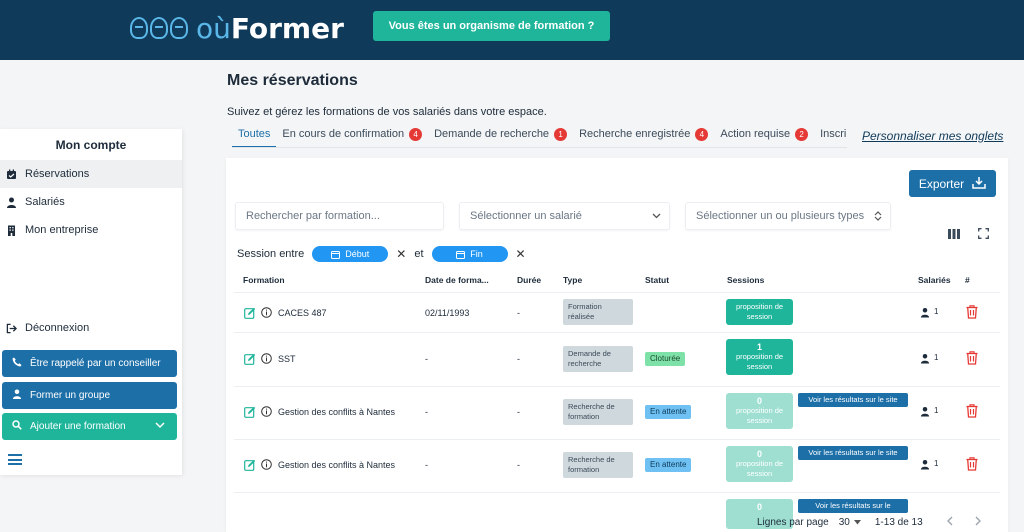 Image resolution: width=1024 pixels, height=532 pixels. I want to click on column-header-duration: Durée, so click(529, 280).